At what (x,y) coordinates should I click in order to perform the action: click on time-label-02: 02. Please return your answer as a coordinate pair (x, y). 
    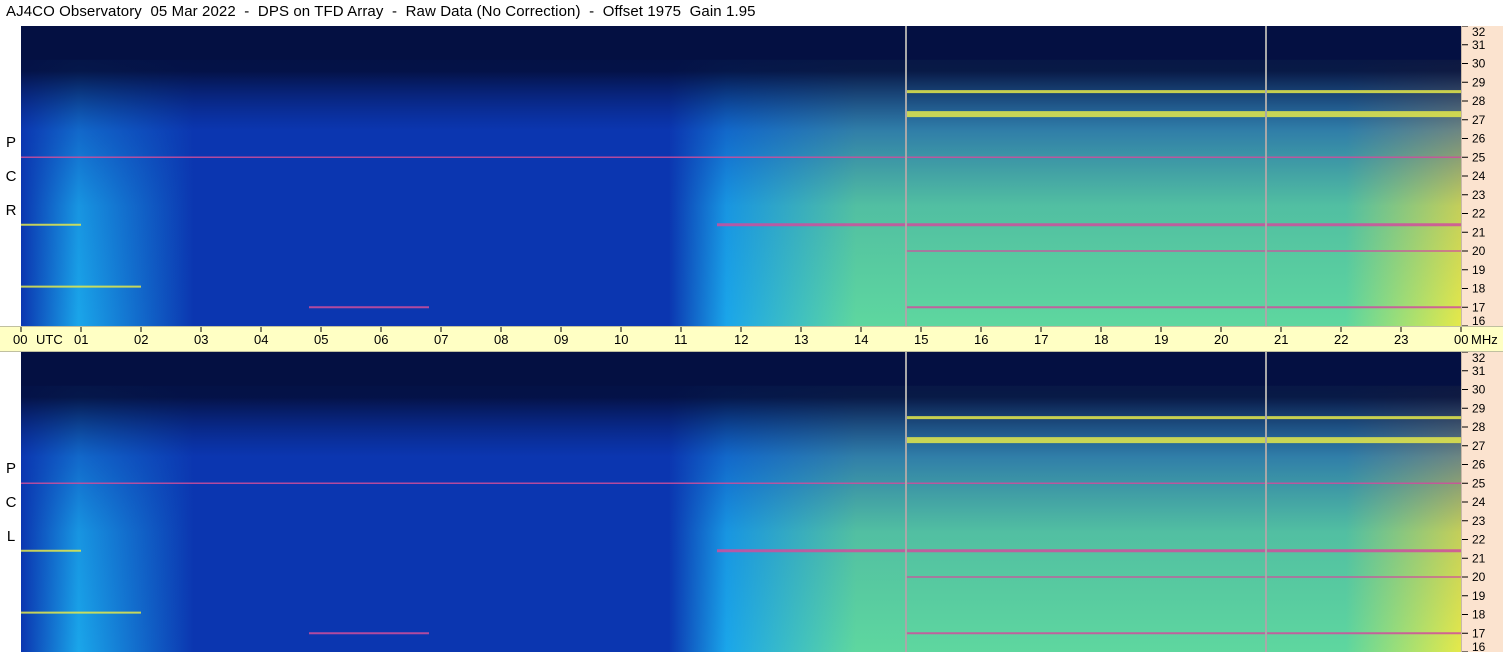
    Looking at the image, I should click on (141, 339).